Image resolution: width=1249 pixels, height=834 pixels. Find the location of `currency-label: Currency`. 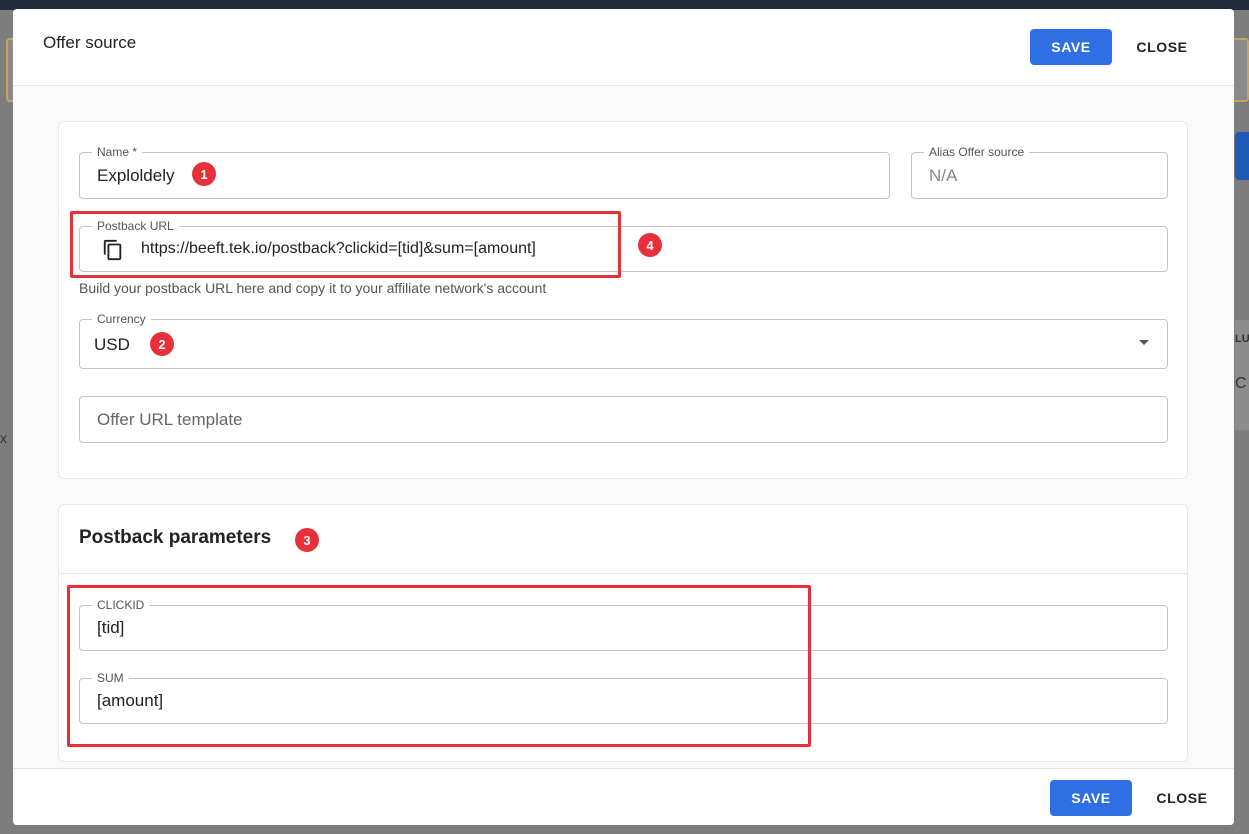

currency-label: Currency is located at coordinates (121, 319).